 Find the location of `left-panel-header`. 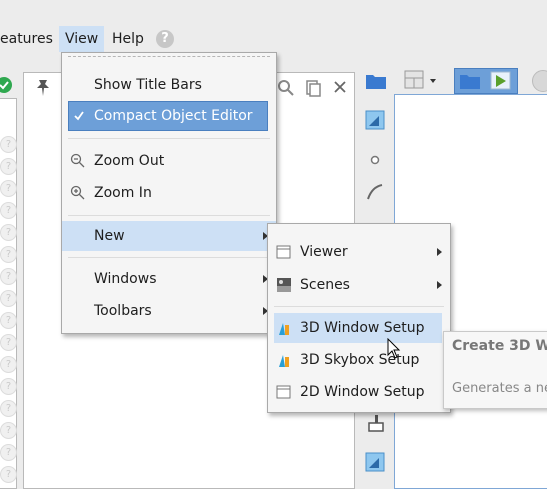

left-panel-header is located at coordinates (8, 85).